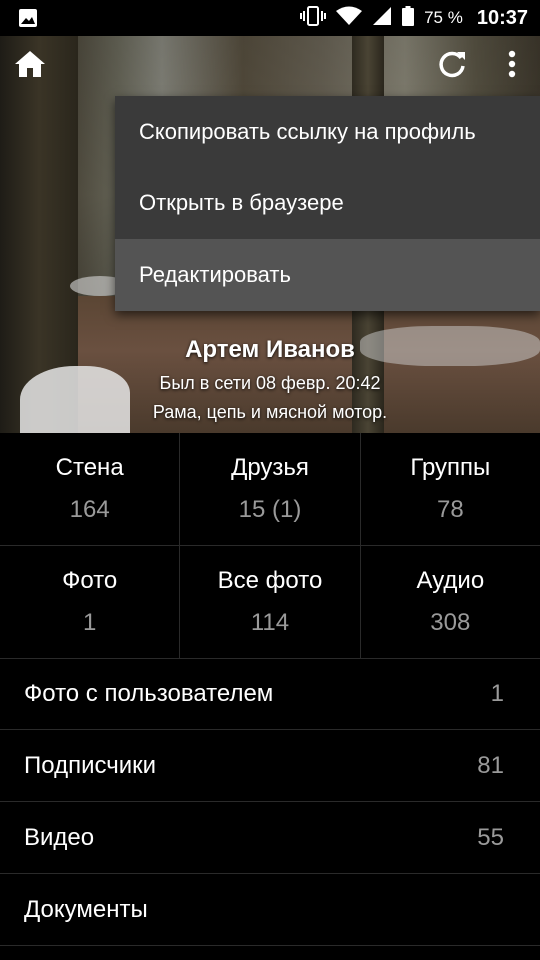 Image resolution: width=540 pixels, height=960 pixels. I want to click on counters-row: Фото 1 Все фото 114 Аудио 308, so click(270, 602).